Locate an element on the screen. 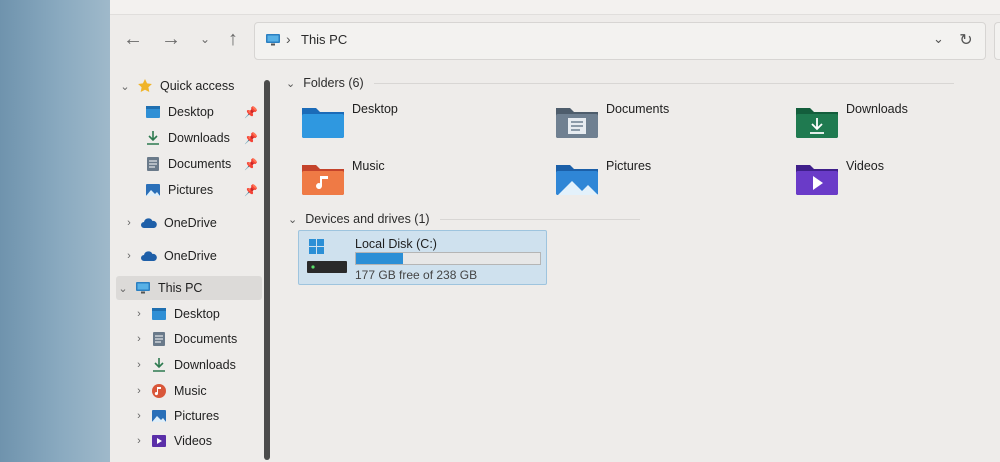  sidebar-item-quick-pictures: Pictures 📌 is located at coordinates (199, 190).